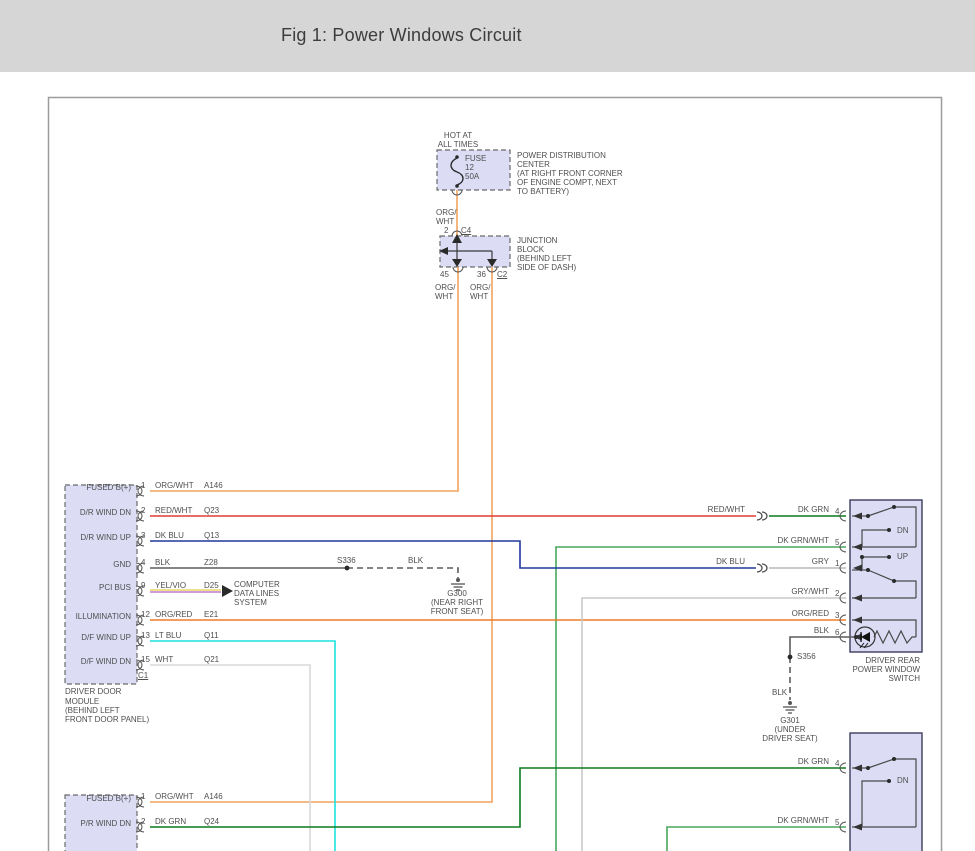 This screenshot has width=975, height=851. What do you see at coordinates (466, 230) in the screenshot?
I see `jb-connector-c4: C4` at bounding box center [466, 230].